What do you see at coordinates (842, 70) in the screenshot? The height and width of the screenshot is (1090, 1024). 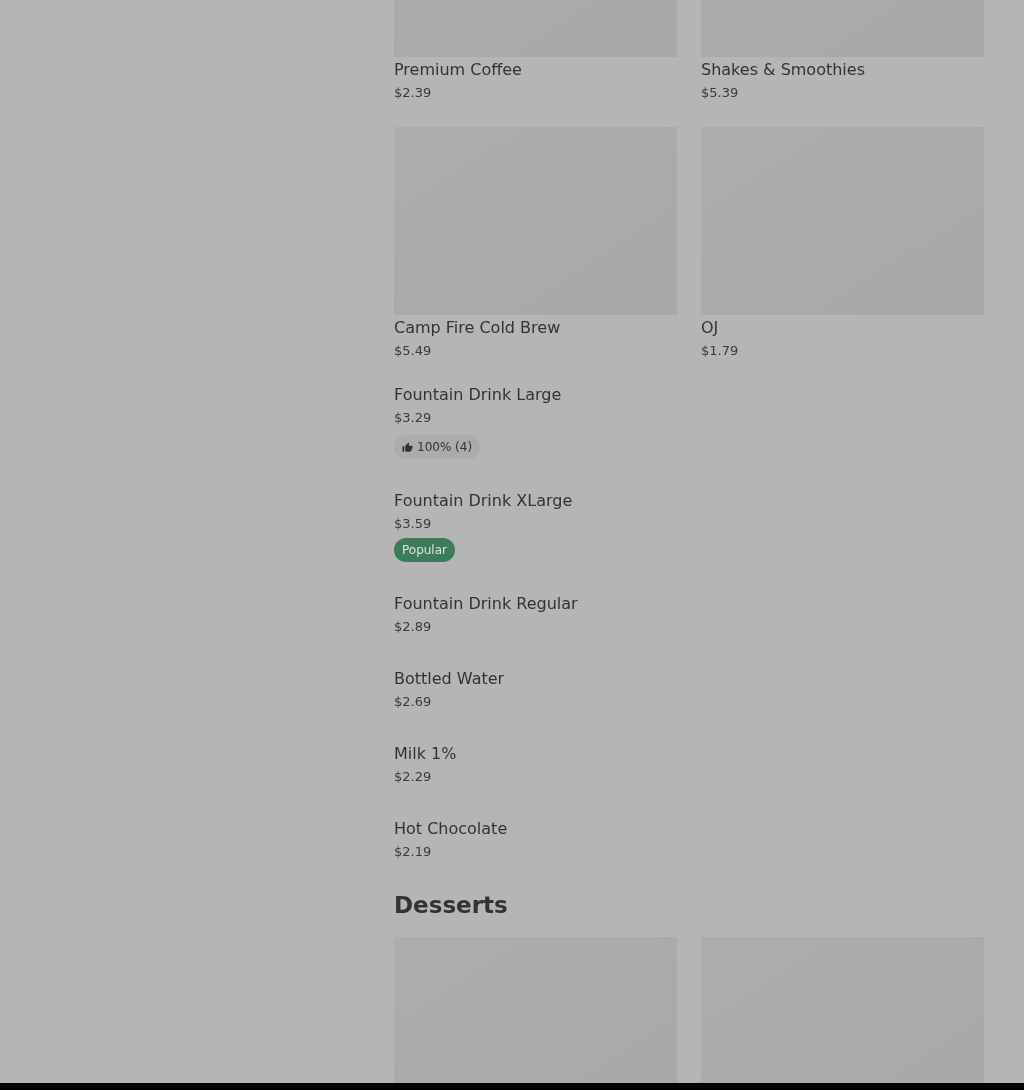 I see `item-name: Shakes & Smoothies` at bounding box center [842, 70].